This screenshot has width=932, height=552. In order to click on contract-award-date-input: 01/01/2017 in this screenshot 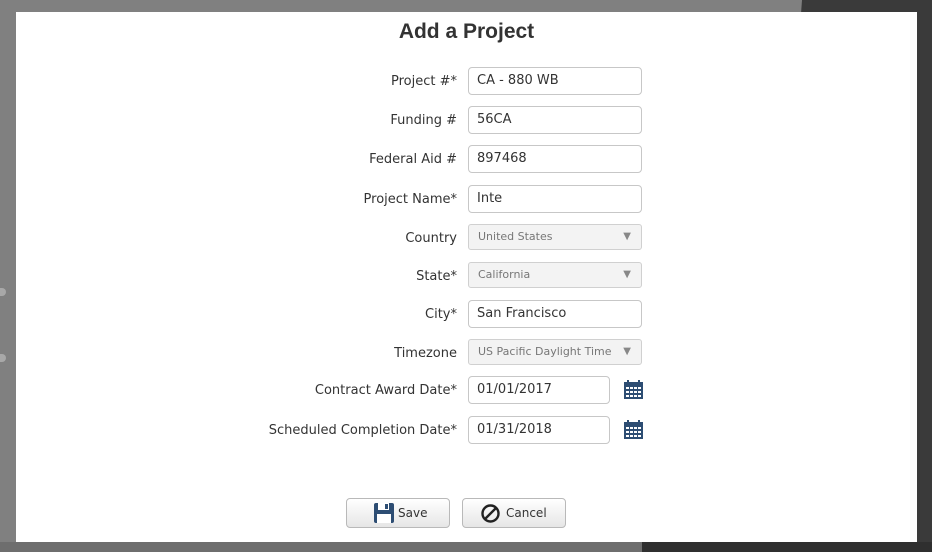, I will do `click(539, 390)`.